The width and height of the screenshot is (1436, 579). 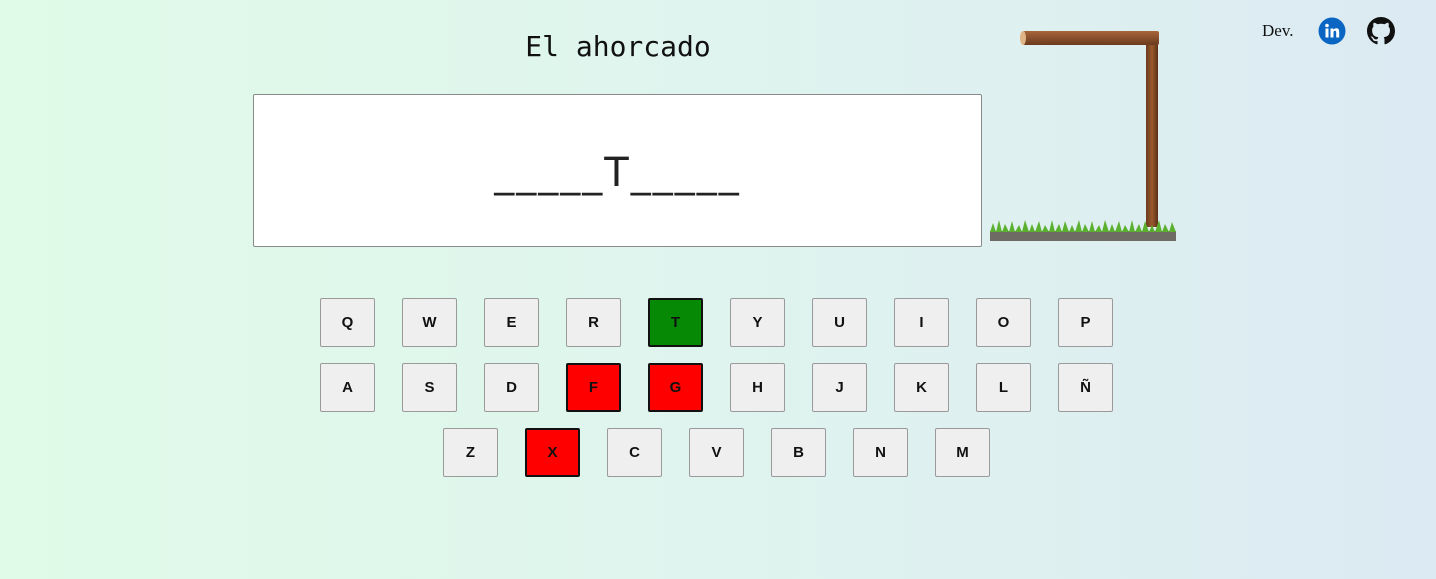 What do you see at coordinates (880, 452) in the screenshot?
I see `key-n: N` at bounding box center [880, 452].